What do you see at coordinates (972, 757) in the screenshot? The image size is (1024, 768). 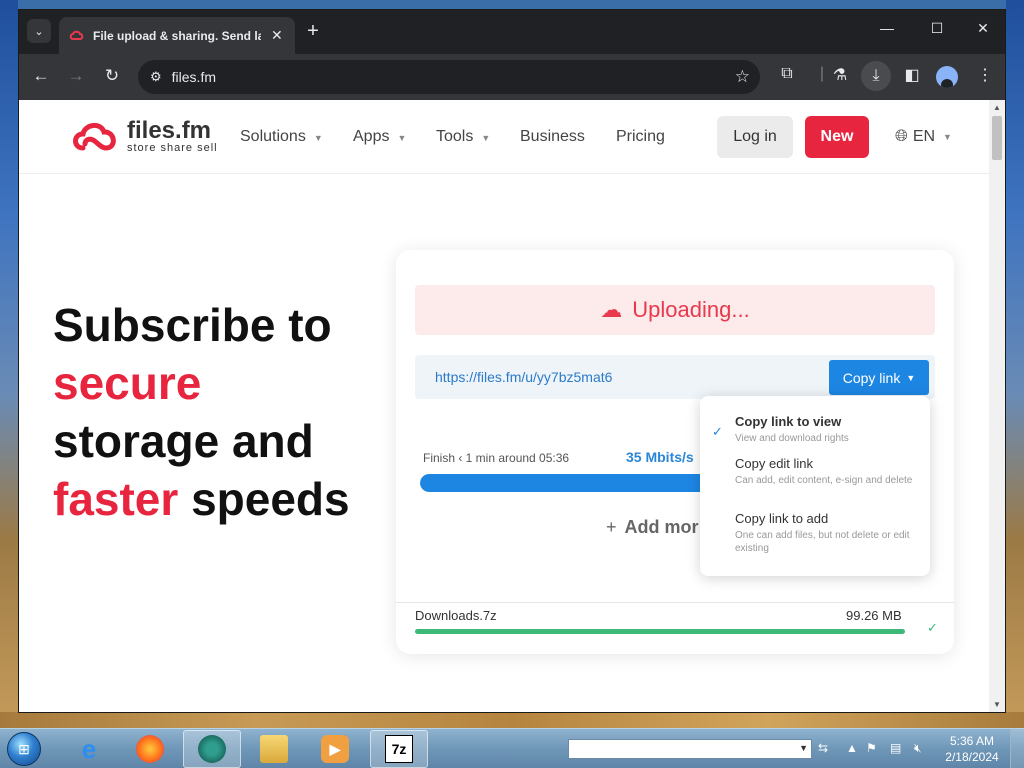 I see `clock-date: 2/18/2024` at bounding box center [972, 757].